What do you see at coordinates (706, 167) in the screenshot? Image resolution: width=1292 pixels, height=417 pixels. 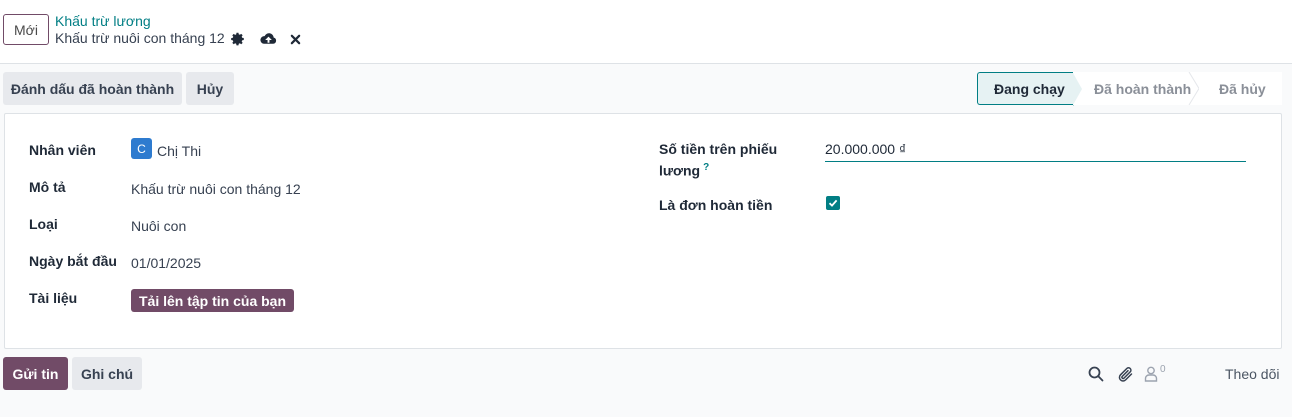 I see `help-tooltip-icon: ?` at bounding box center [706, 167].